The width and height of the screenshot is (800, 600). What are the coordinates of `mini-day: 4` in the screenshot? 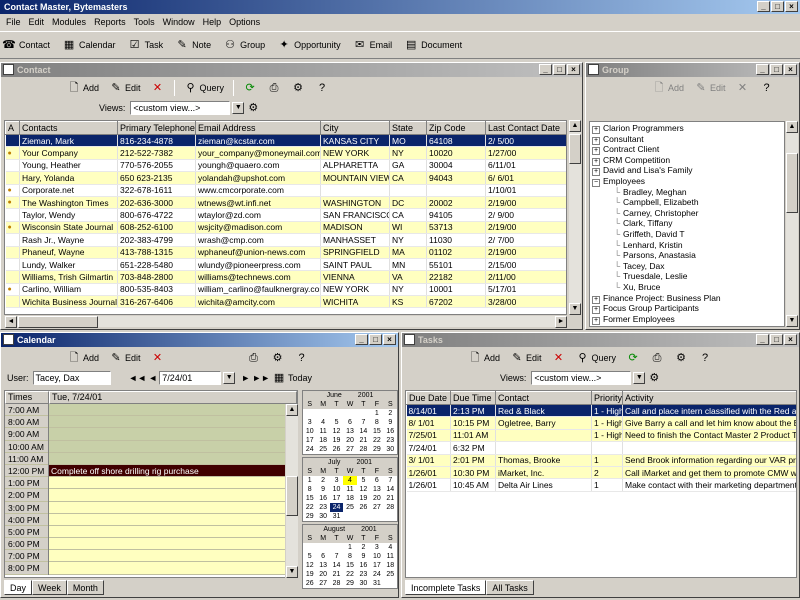 It's located at (350, 480).